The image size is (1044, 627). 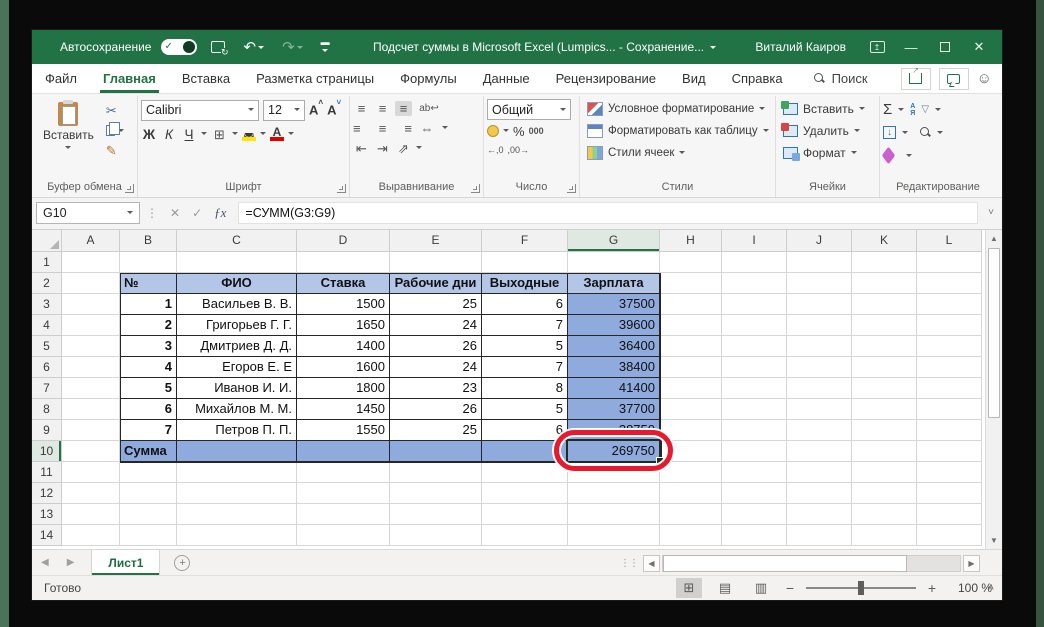 I want to click on row-header-4: 4, so click(x=47, y=325).